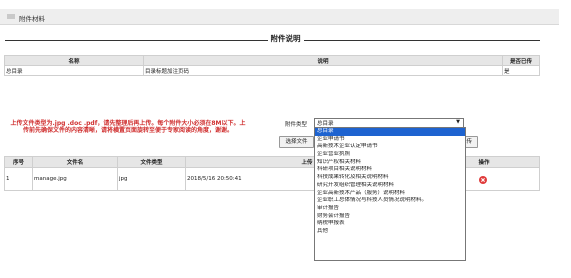 The height and width of the screenshot is (278, 571). Describe the element at coordinates (285, 38) in the screenshot. I see `section-title: 附件说明` at that location.